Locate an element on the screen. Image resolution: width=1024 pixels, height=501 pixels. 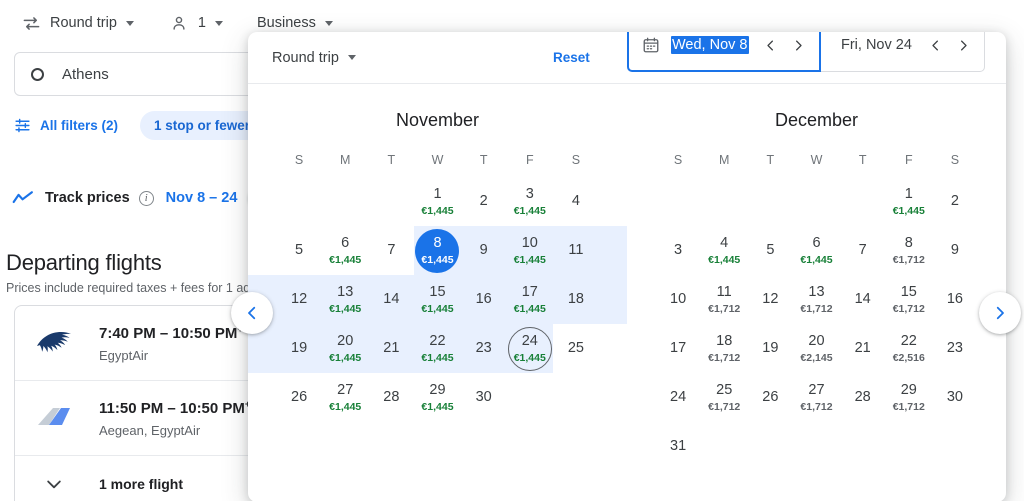
track-prices-row: Track prices i Nov 8 – 24 is located at coordinates (149, 198).